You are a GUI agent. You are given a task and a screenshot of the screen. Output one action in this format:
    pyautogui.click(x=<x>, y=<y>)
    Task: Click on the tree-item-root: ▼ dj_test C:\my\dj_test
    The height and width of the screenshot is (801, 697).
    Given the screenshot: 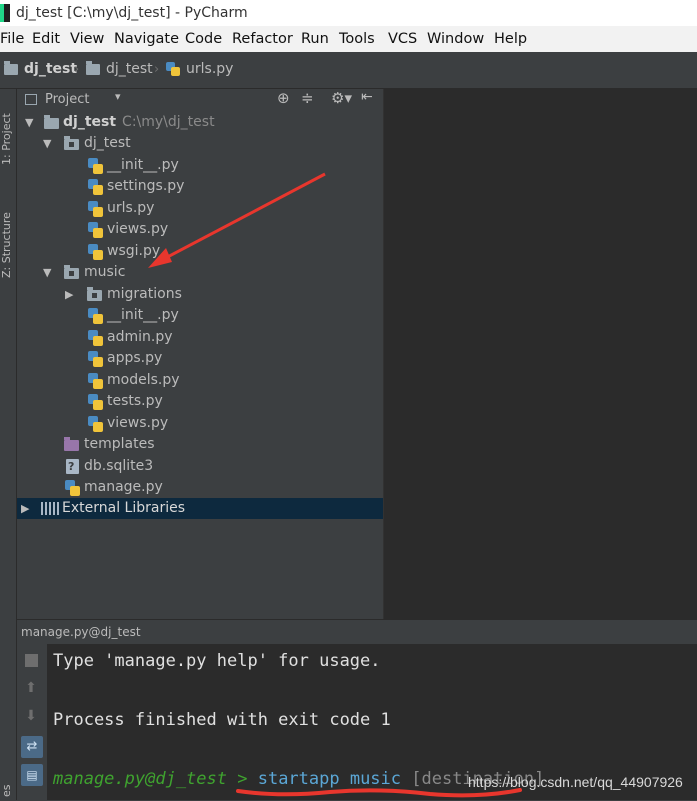 What is the action you would take?
    pyautogui.click(x=200, y=122)
    